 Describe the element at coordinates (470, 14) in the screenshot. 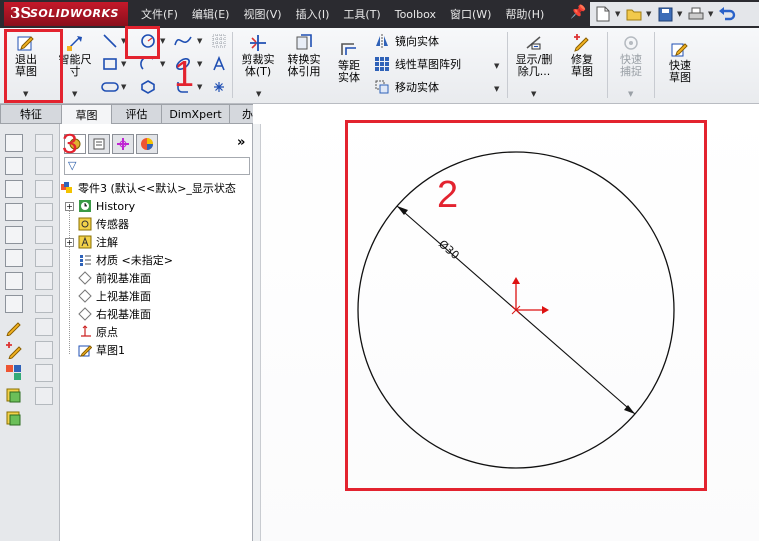

I see `menu-window: 窗口(W)` at that location.